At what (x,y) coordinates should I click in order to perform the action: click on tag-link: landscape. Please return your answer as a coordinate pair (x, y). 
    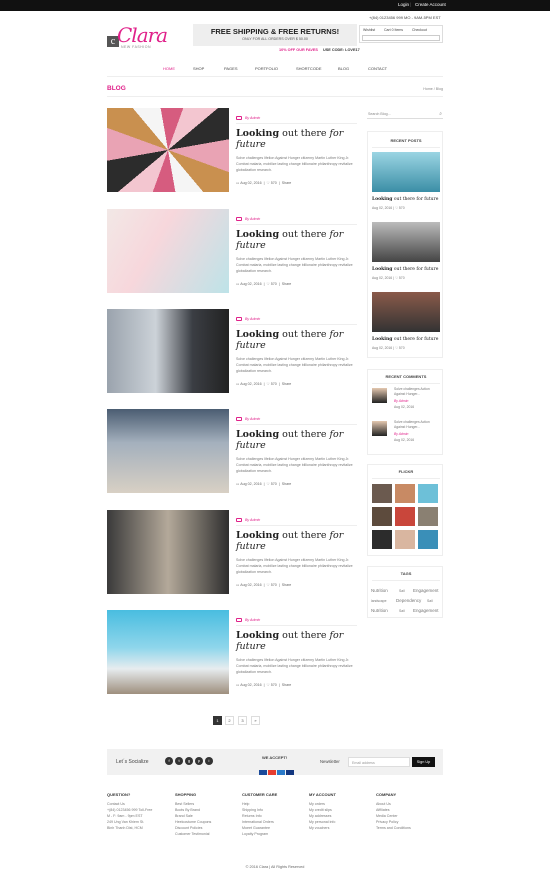
    Looking at the image, I should click on (378, 601).